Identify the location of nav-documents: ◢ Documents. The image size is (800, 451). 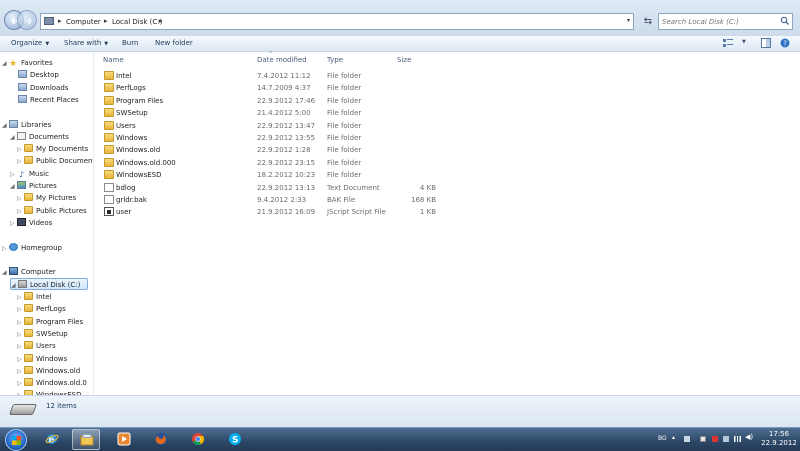
(39, 137).